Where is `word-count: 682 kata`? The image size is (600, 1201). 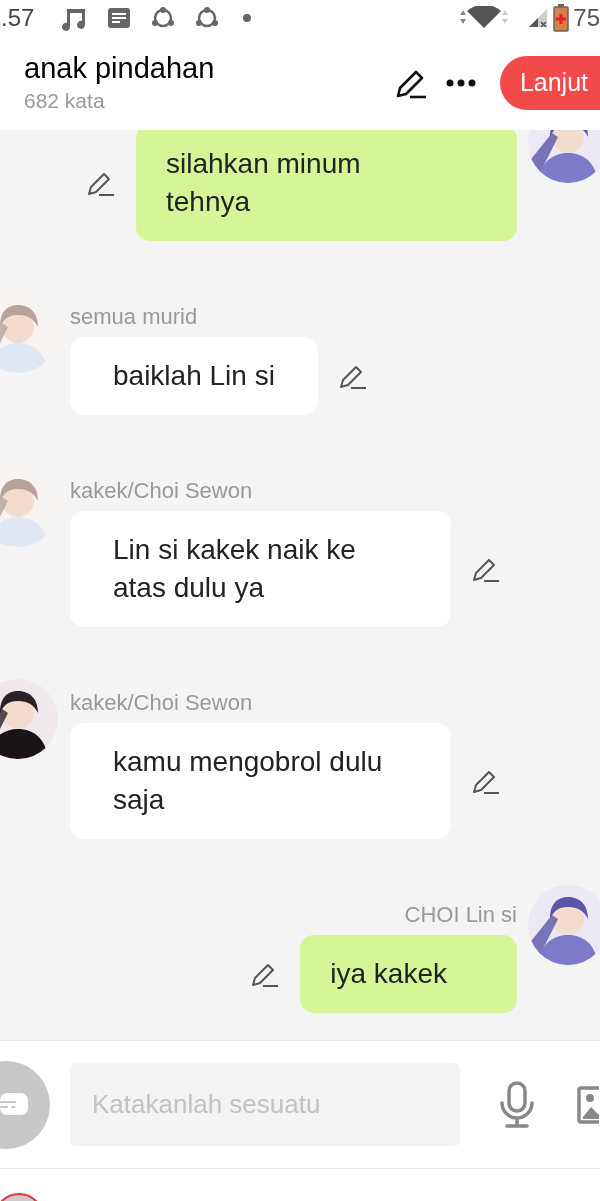 word-count: 682 kata is located at coordinates (65, 101).